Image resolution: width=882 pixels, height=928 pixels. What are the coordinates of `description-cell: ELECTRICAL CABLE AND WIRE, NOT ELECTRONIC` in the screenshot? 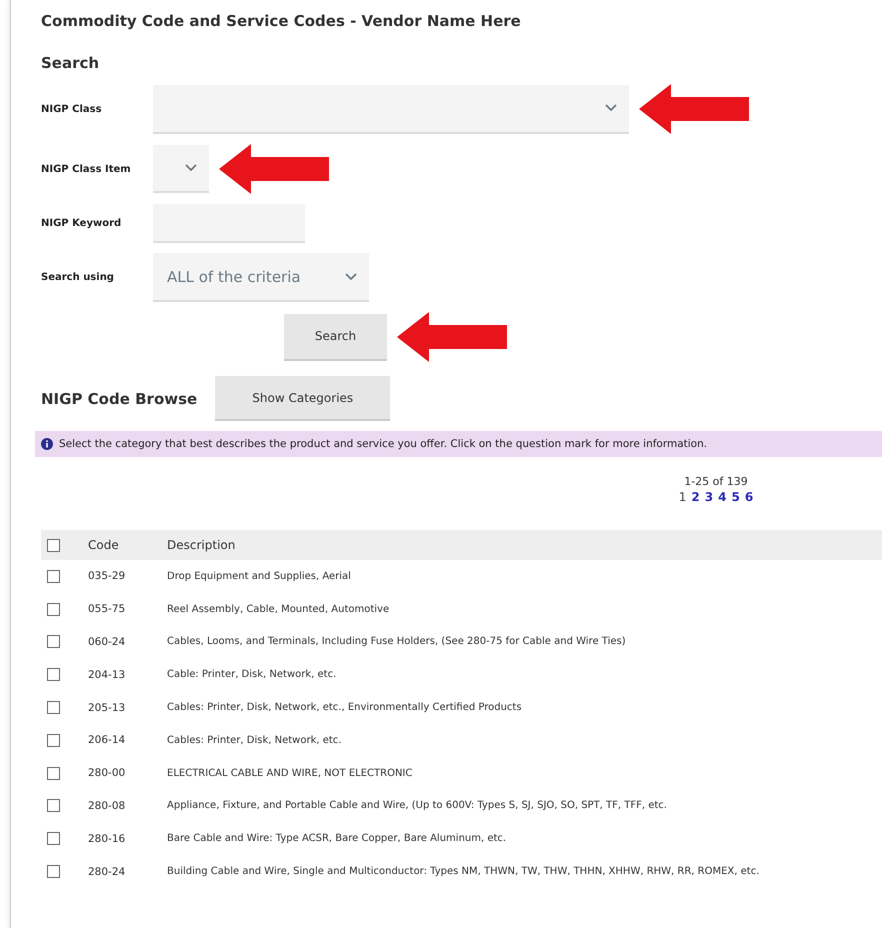 It's located at (289, 773).